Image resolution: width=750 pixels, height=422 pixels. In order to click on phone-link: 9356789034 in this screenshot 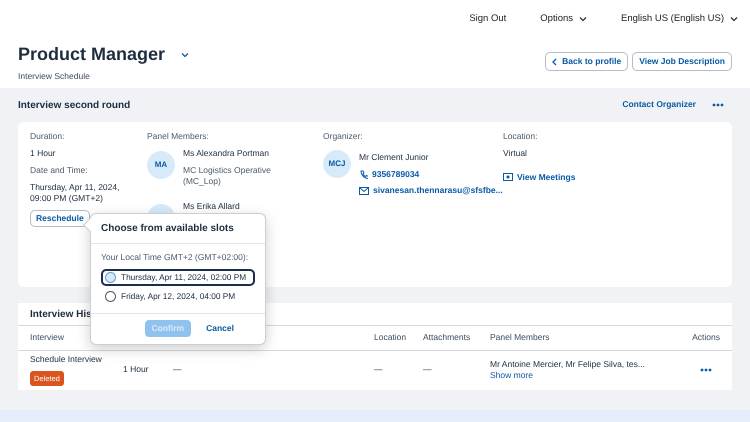, I will do `click(396, 174)`.